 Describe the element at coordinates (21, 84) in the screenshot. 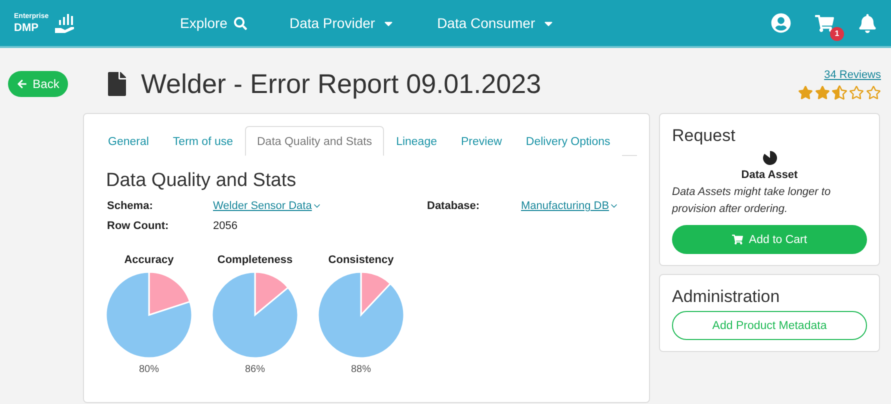

I see `arrow-left-icon` at that location.